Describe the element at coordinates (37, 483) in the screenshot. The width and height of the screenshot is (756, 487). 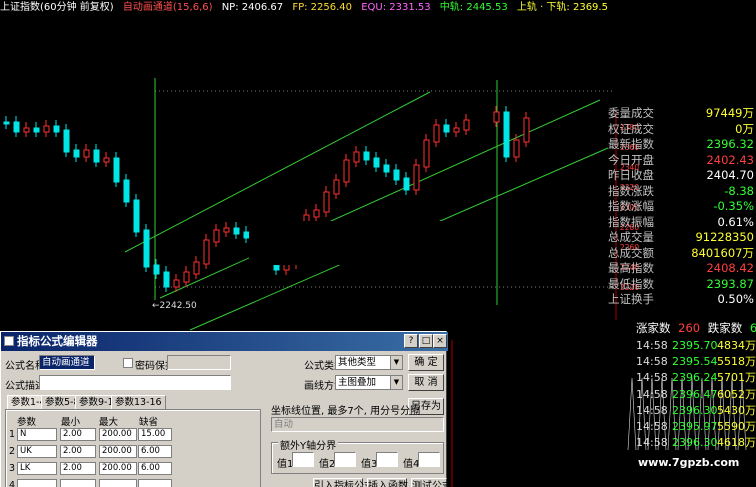
I see `param-name-input` at that location.